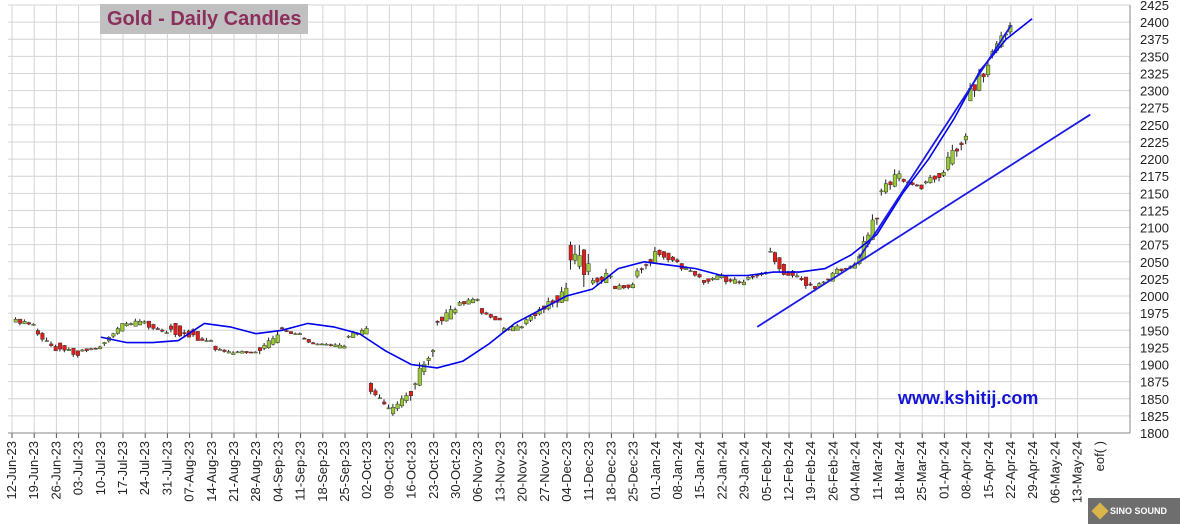  I want to click on x-tick-label: 16-Oct-23, so click(411, 470).